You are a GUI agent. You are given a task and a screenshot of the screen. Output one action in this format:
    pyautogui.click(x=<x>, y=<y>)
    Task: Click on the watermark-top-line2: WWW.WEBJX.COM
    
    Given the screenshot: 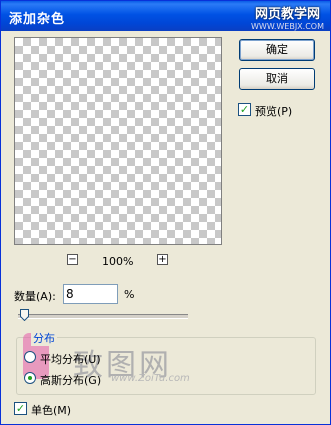 What is the action you would take?
    pyautogui.click(x=287, y=26)
    